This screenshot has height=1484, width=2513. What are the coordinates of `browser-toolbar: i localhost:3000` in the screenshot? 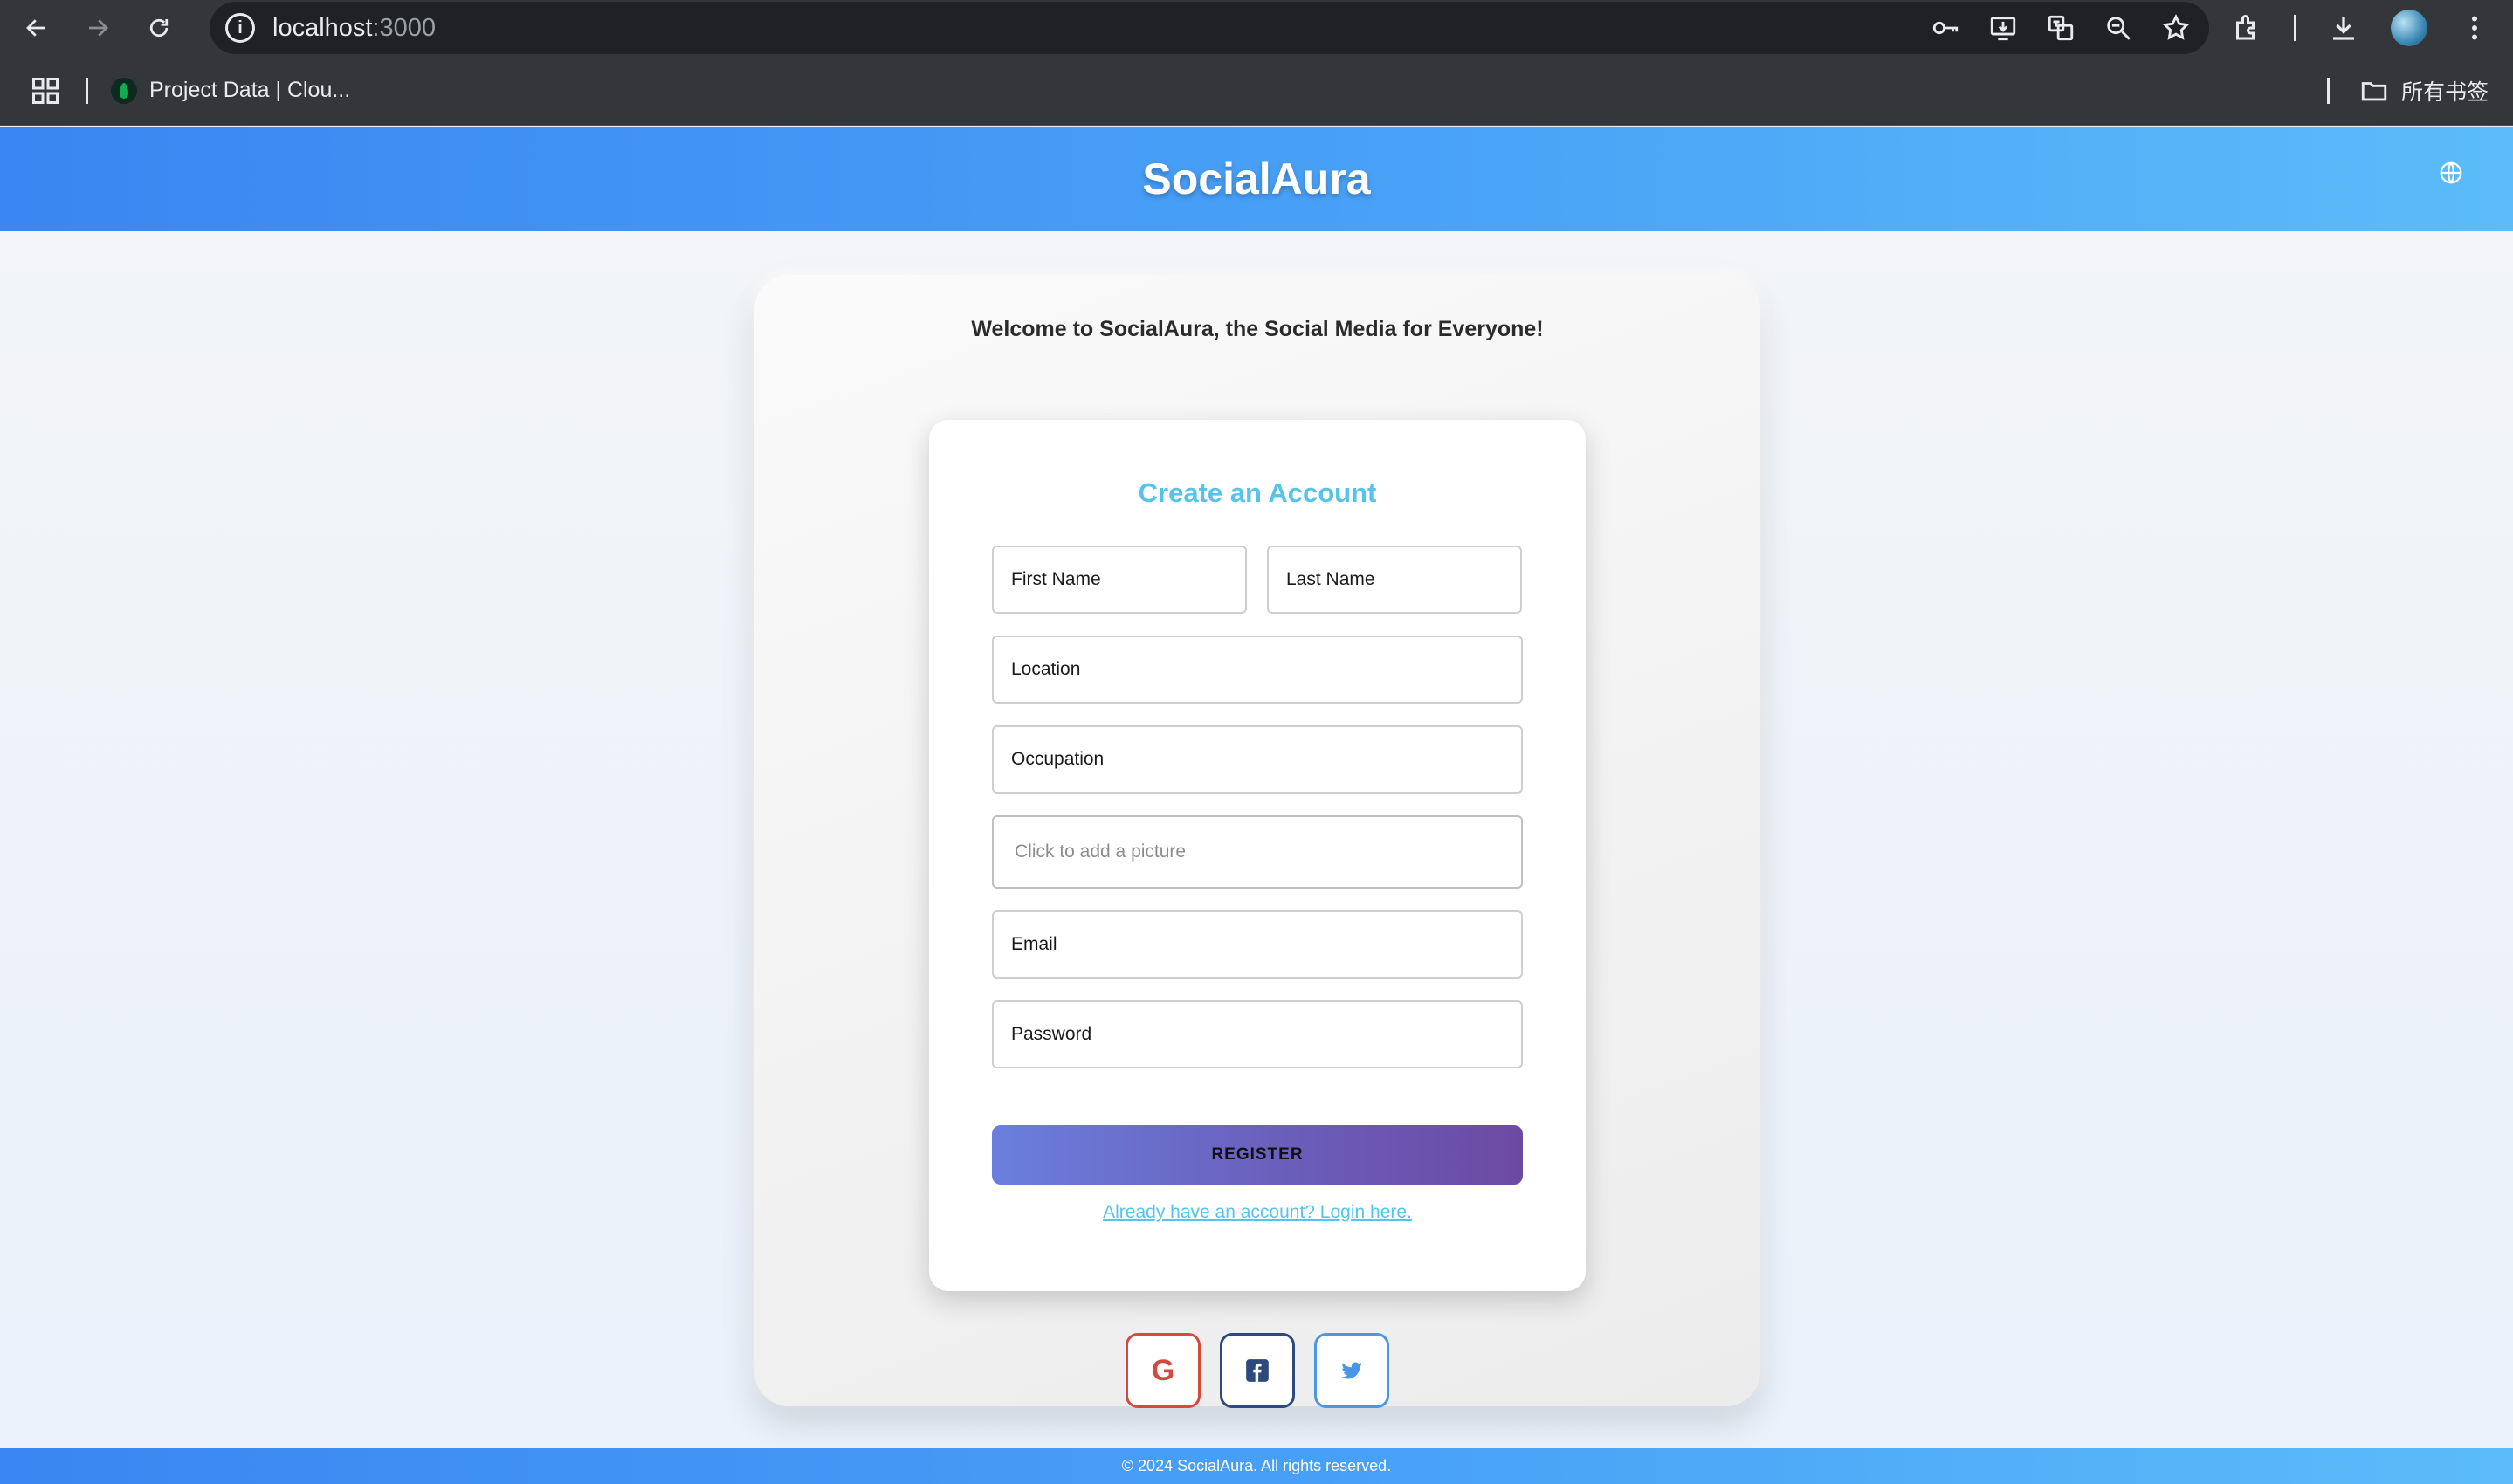 It's located at (1256, 28).